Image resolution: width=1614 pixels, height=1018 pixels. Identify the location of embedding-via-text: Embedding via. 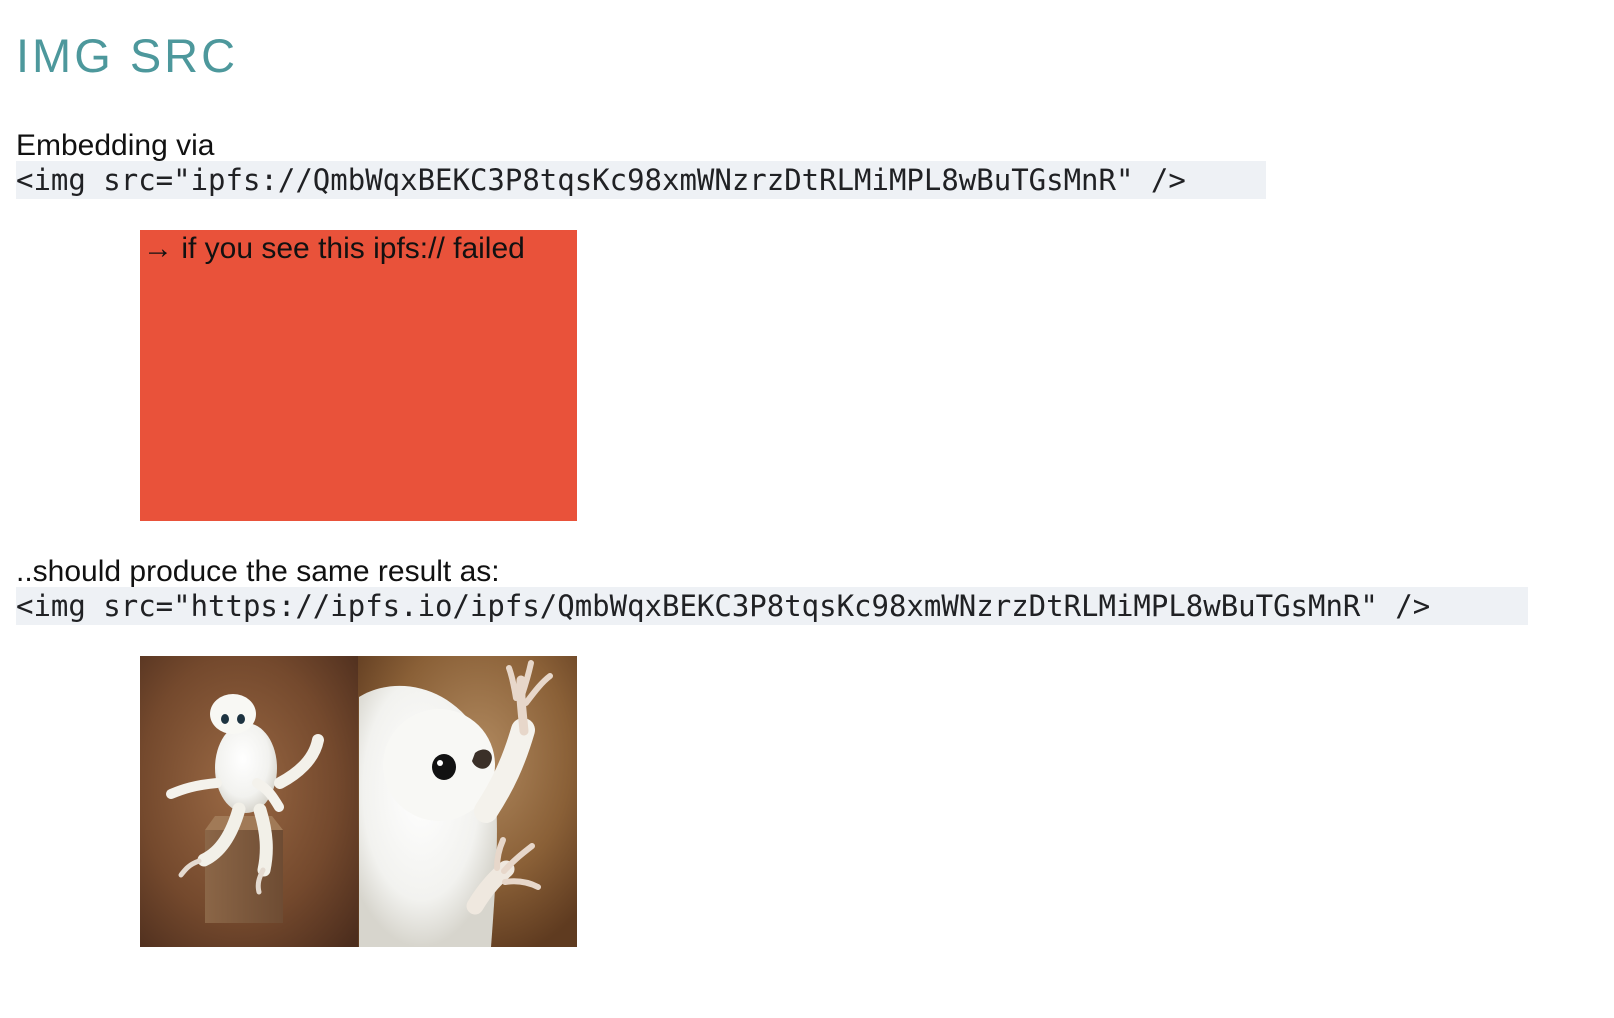
(115, 145).